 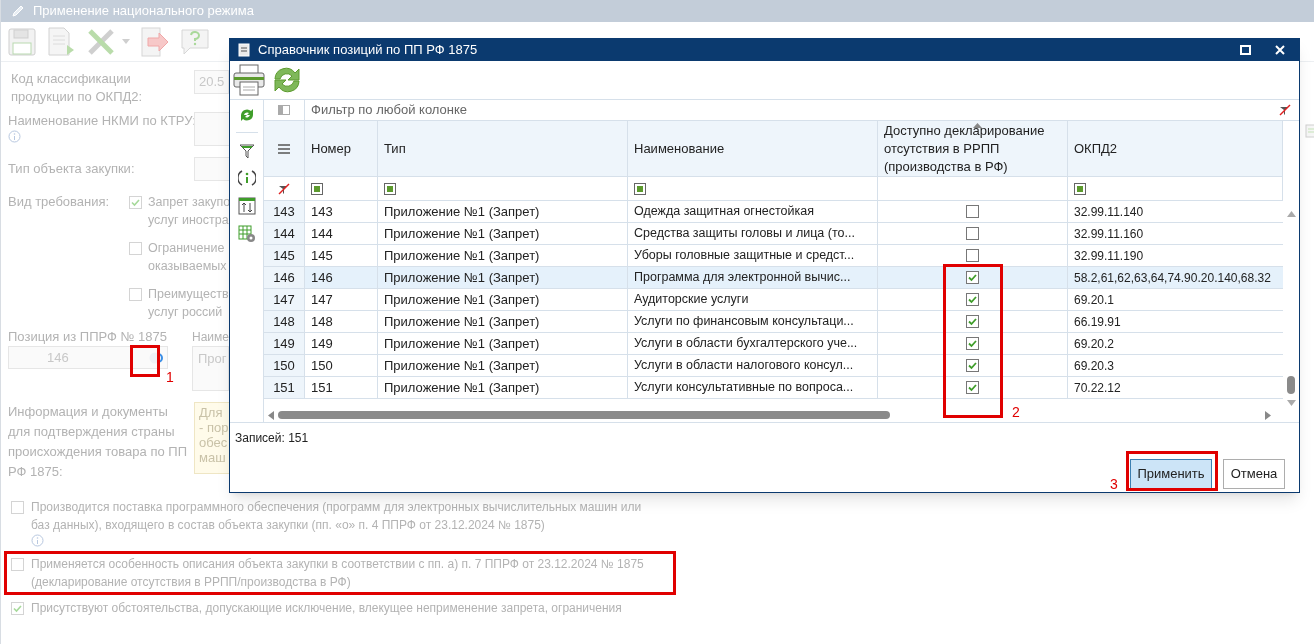 I want to click on table-cell: Аудиторские услуги, so click(x=753, y=299).